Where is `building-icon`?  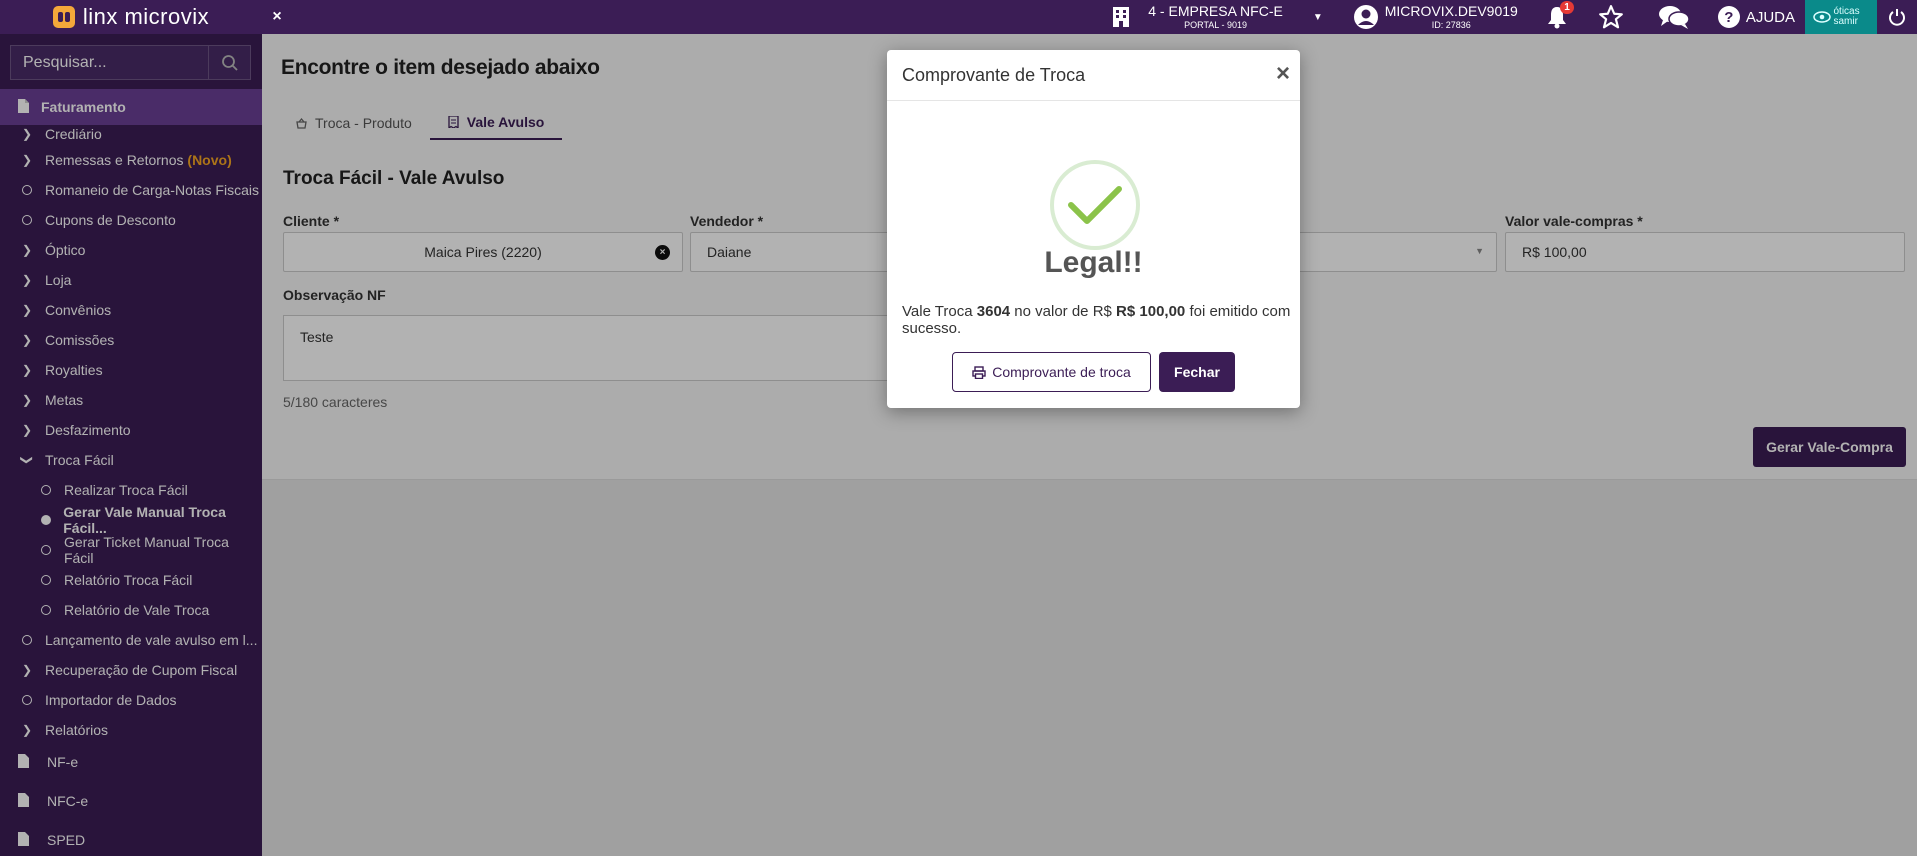 building-icon is located at coordinates (1121, 17).